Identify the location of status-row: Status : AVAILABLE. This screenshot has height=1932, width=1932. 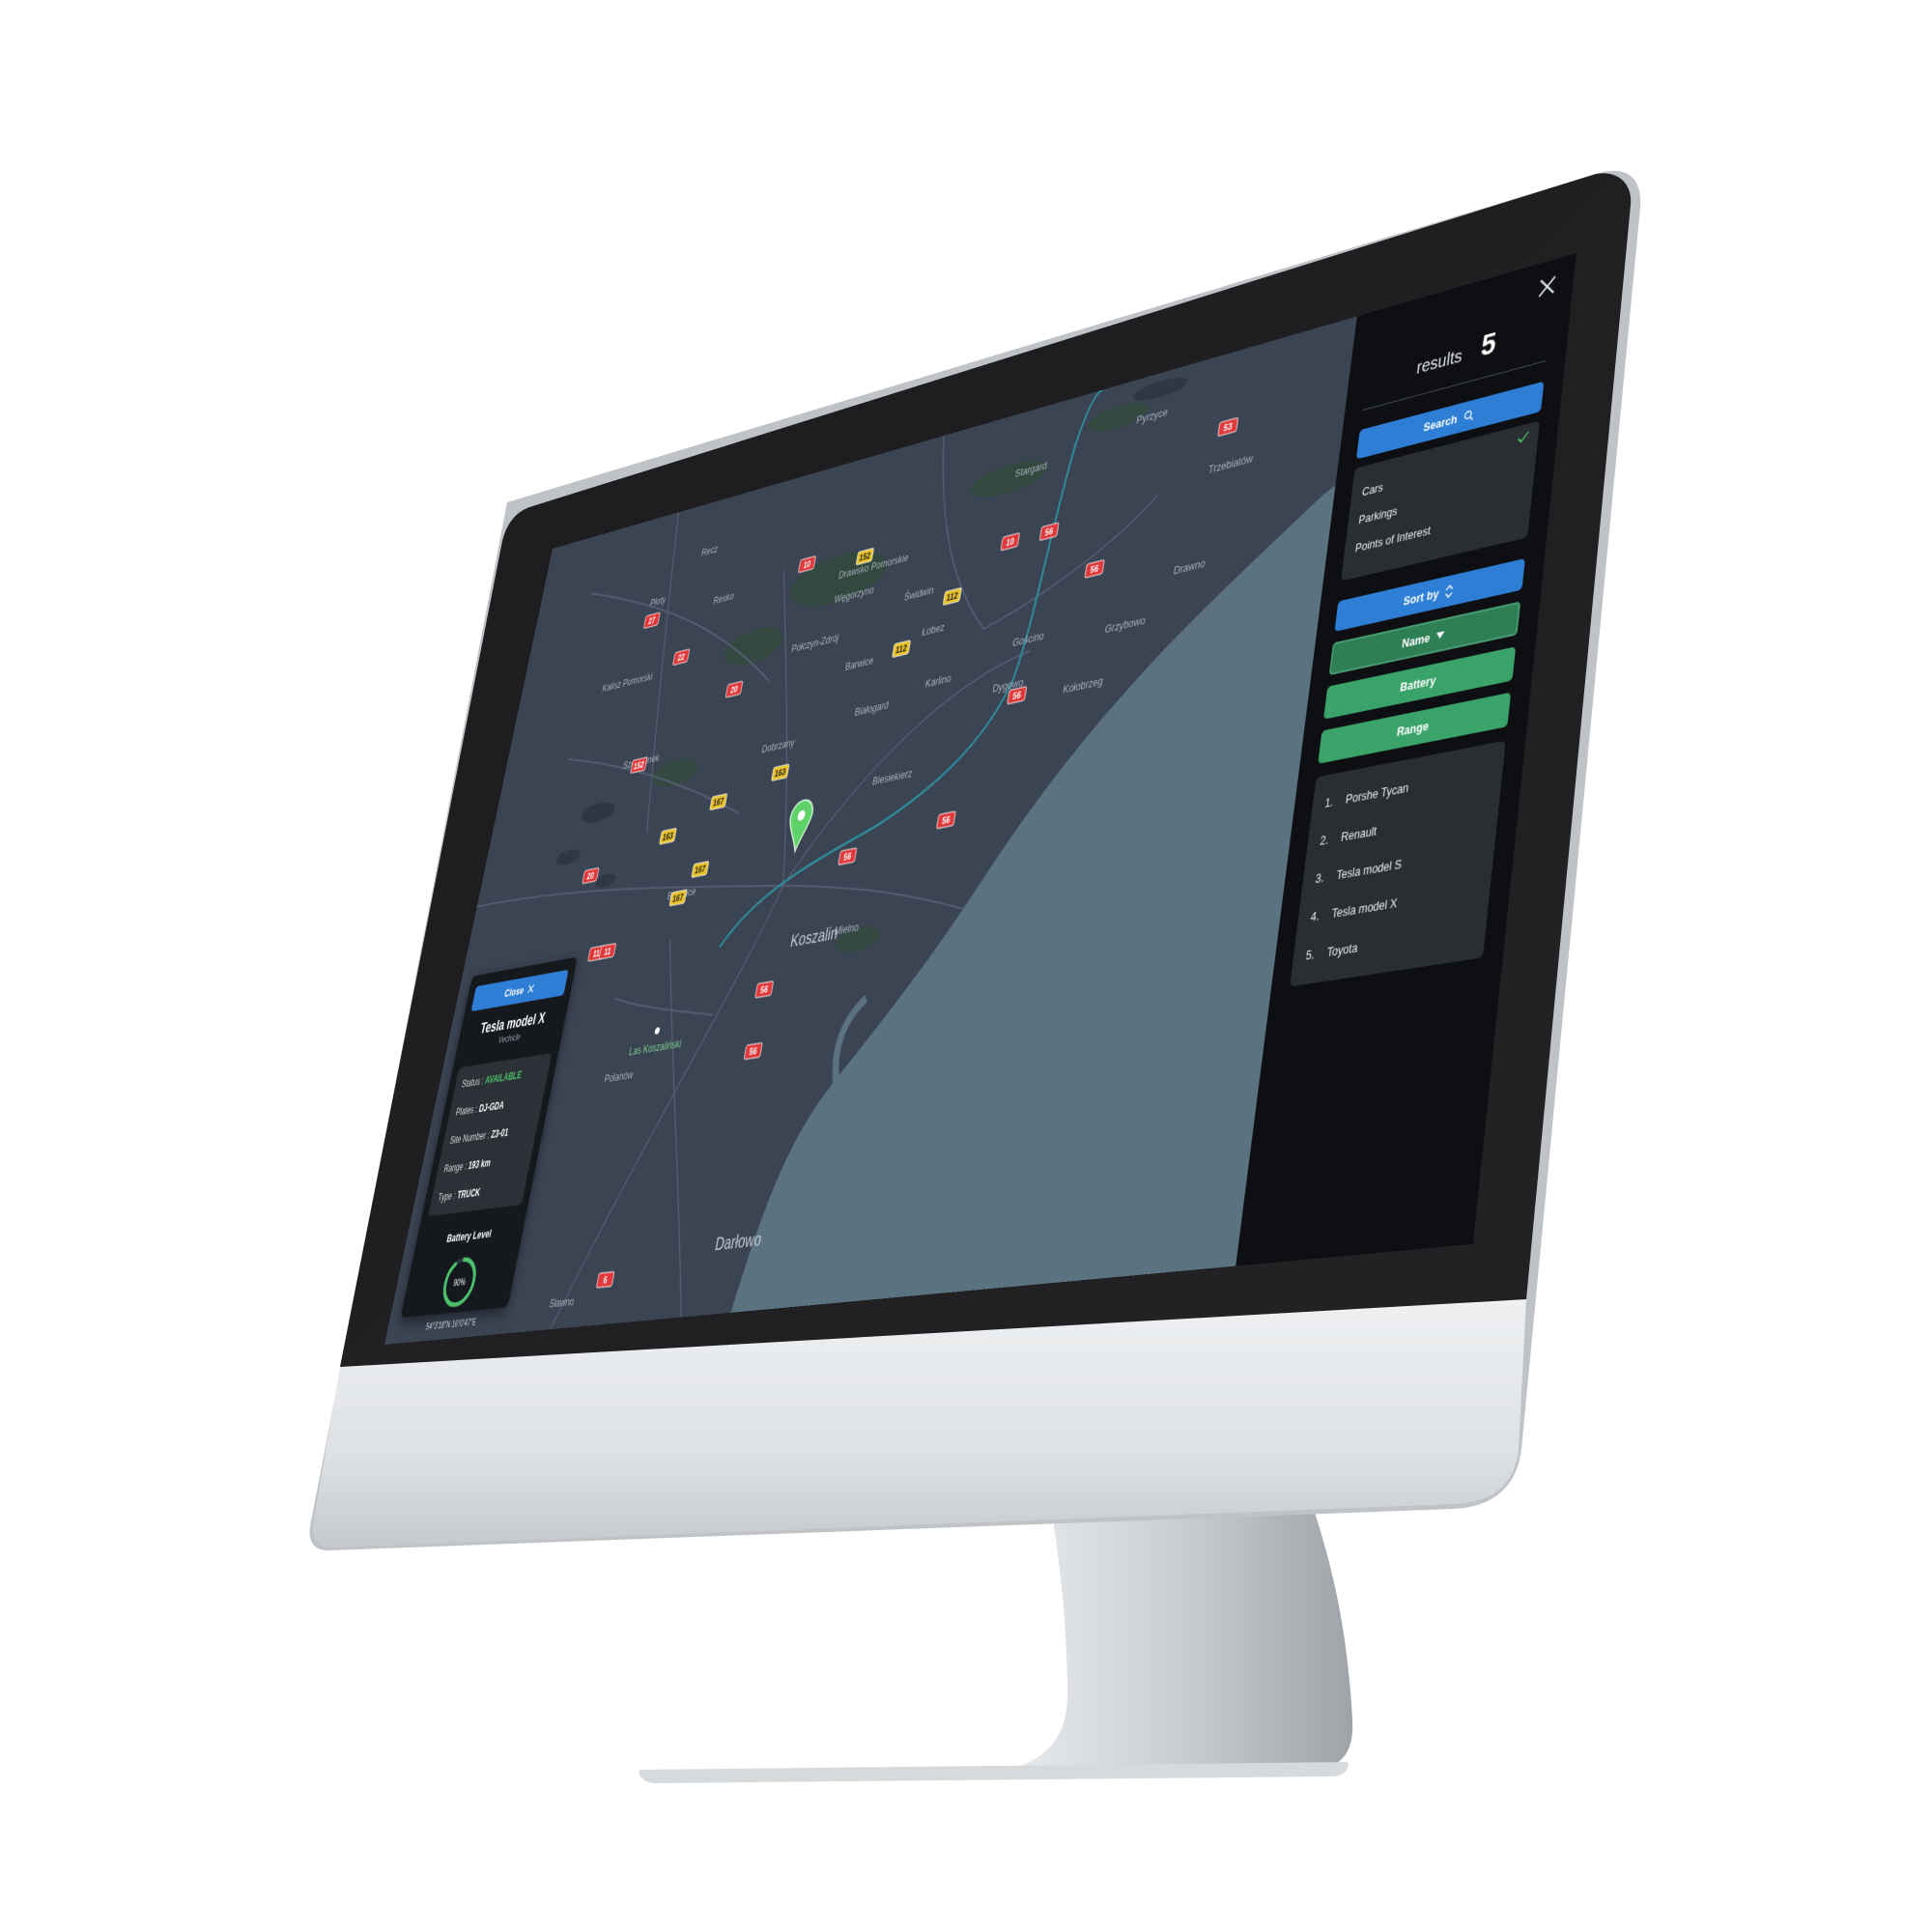
(502, 1077).